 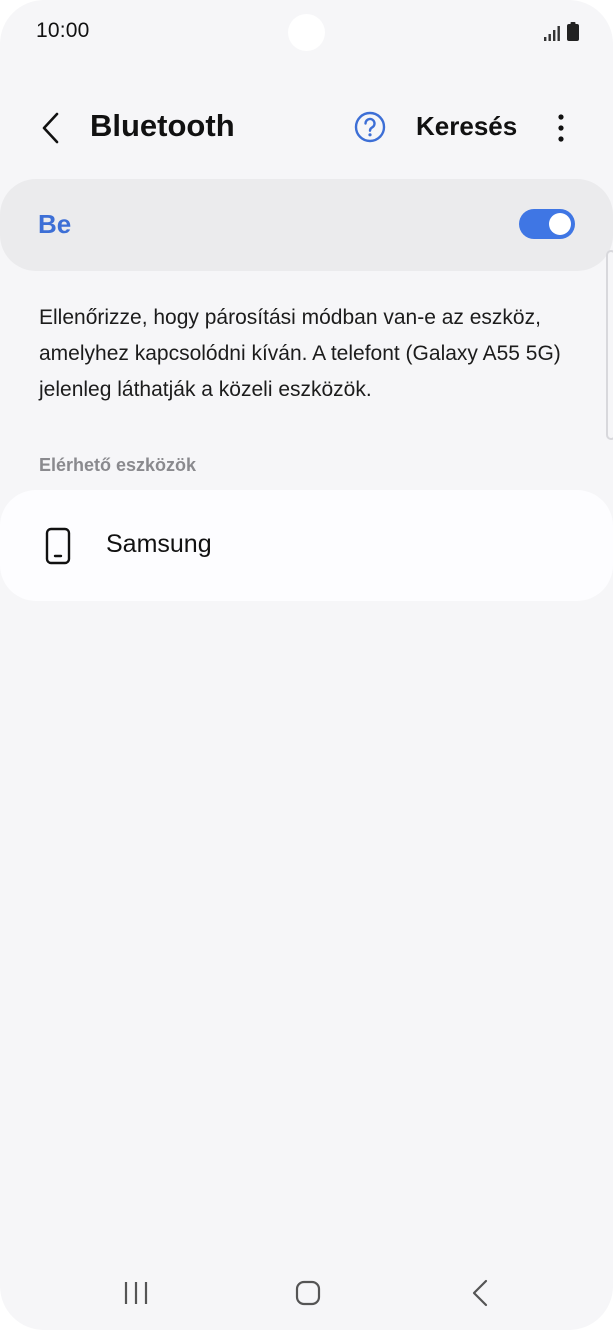 What do you see at coordinates (63, 30) in the screenshot?
I see `status-time: 10:00` at bounding box center [63, 30].